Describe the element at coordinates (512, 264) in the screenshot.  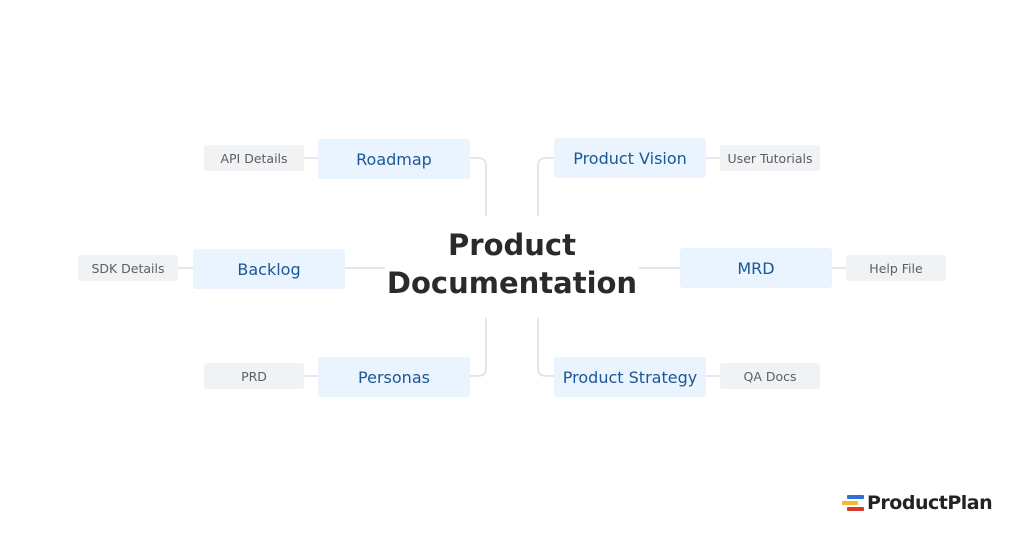
I see `central-topic: Product Documentation` at that location.